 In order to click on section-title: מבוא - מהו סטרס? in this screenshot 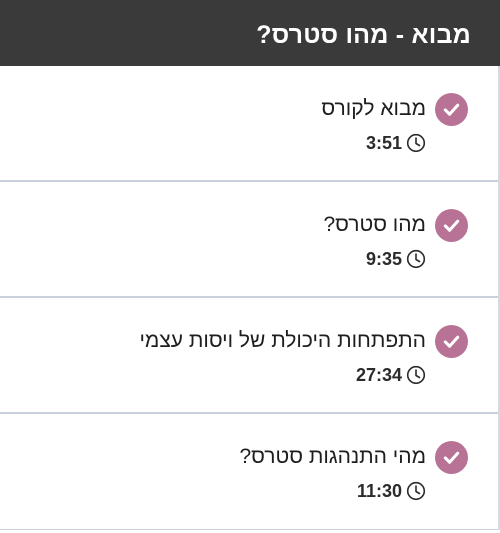, I will do `click(363, 34)`.